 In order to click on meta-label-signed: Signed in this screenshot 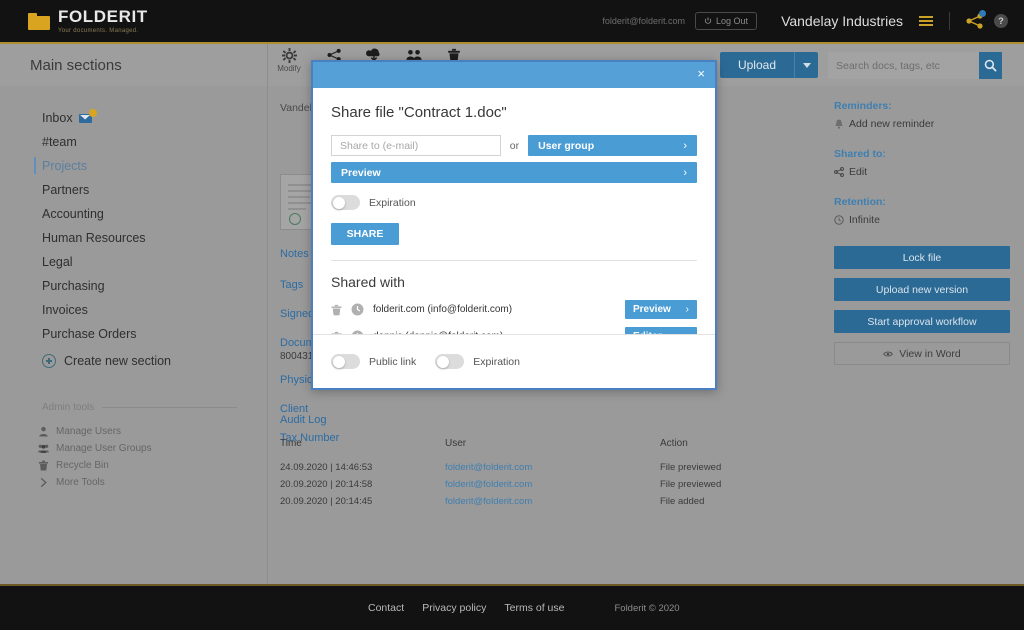, I will do `click(297, 314)`.